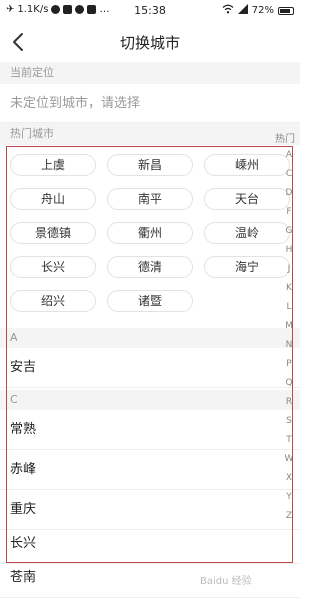 The image size is (320, 600). I want to click on hot-city-chip: 舟山, so click(53, 199).